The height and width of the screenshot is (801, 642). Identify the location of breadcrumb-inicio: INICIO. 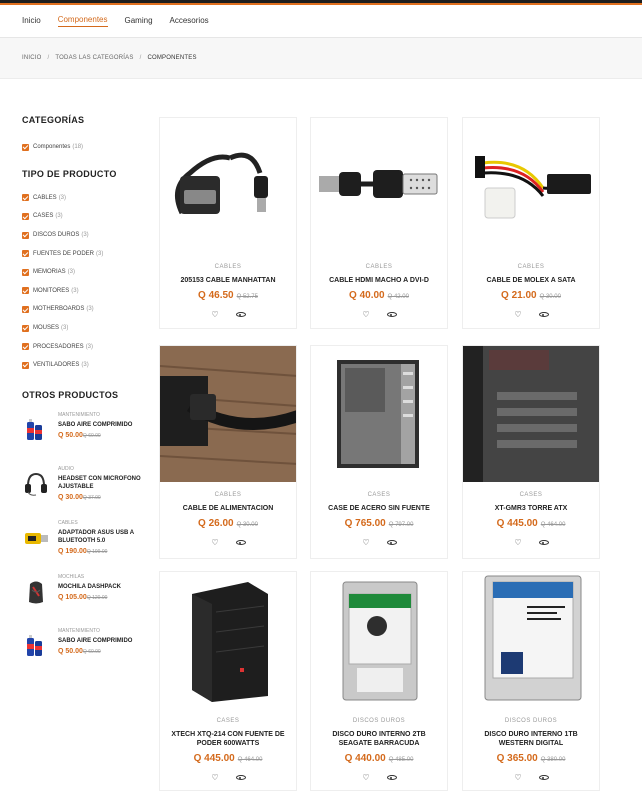
(32, 58).